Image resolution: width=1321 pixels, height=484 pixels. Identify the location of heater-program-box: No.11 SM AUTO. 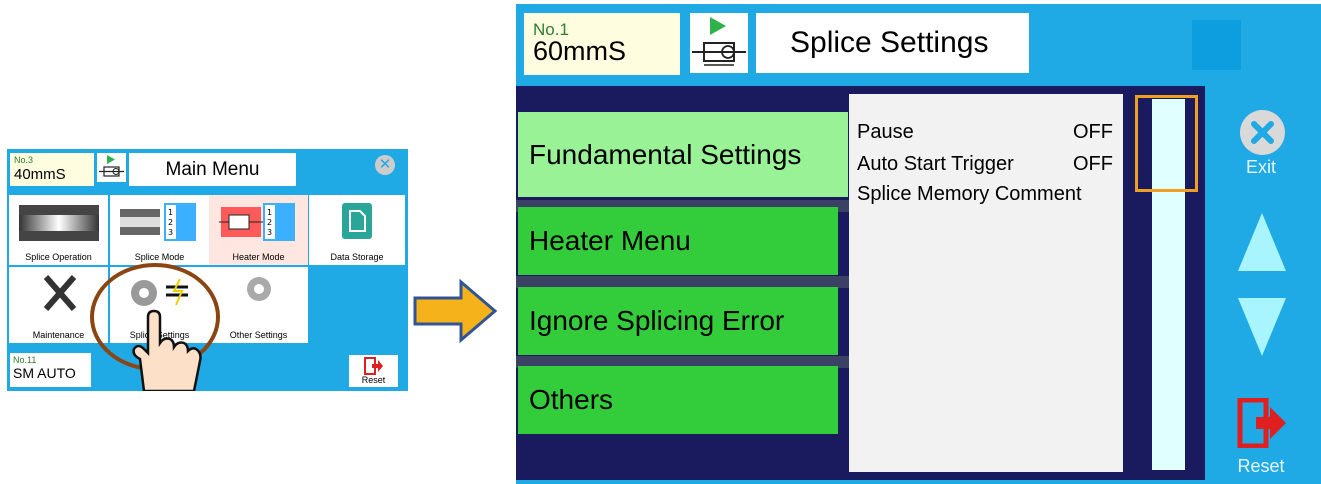
(50, 370).